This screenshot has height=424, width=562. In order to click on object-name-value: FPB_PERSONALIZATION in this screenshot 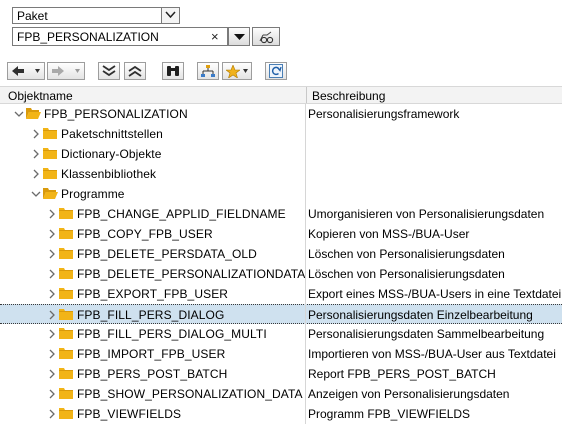, I will do `click(88, 37)`.